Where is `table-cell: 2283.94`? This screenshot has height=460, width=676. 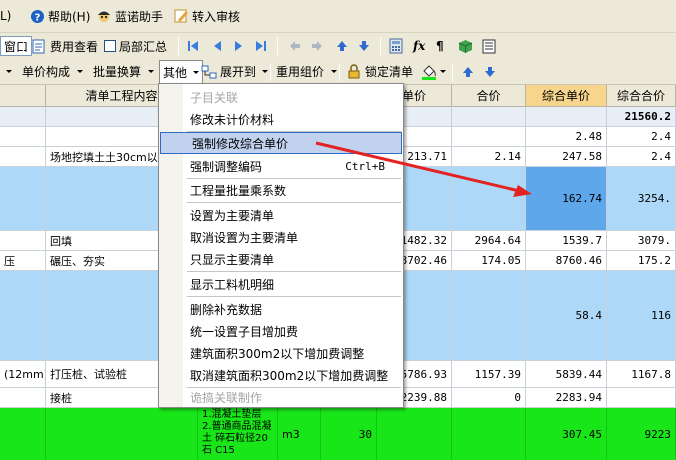
table-cell: 2283.94 is located at coordinates (566, 398).